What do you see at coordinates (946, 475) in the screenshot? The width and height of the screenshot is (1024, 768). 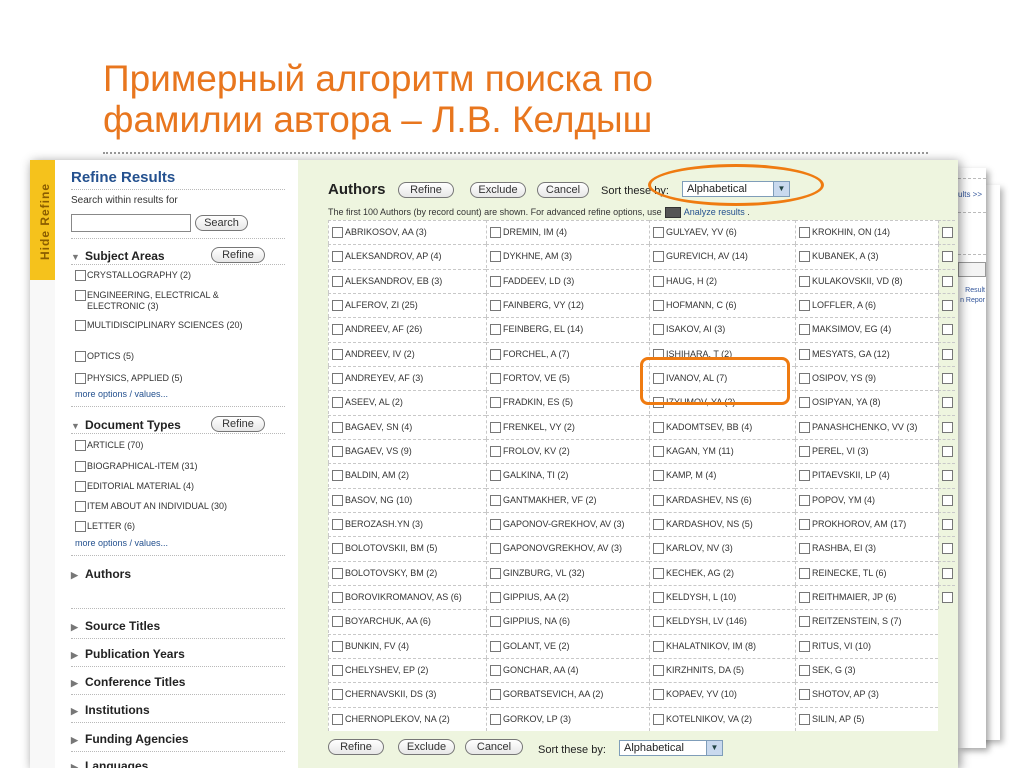 I see `author-item: VASIL'EV, MA (5)` at bounding box center [946, 475].